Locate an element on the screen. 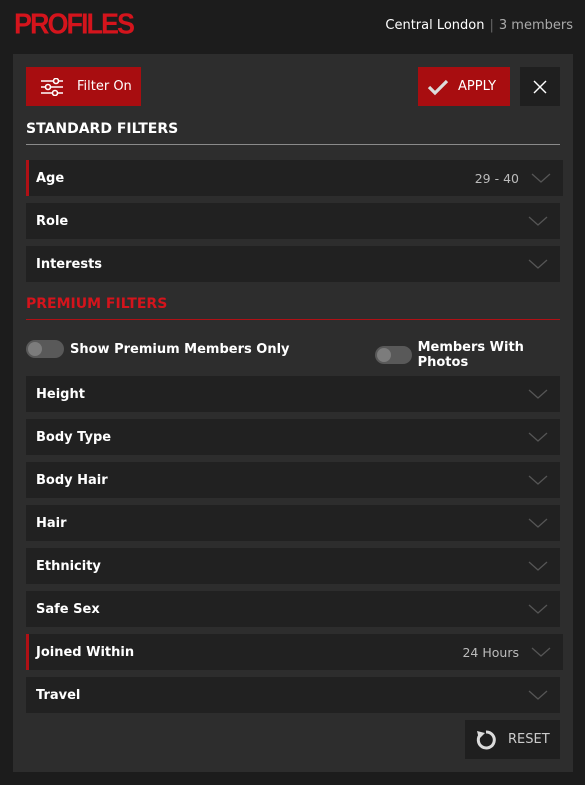  close-icon is located at coordinates (540, 86).